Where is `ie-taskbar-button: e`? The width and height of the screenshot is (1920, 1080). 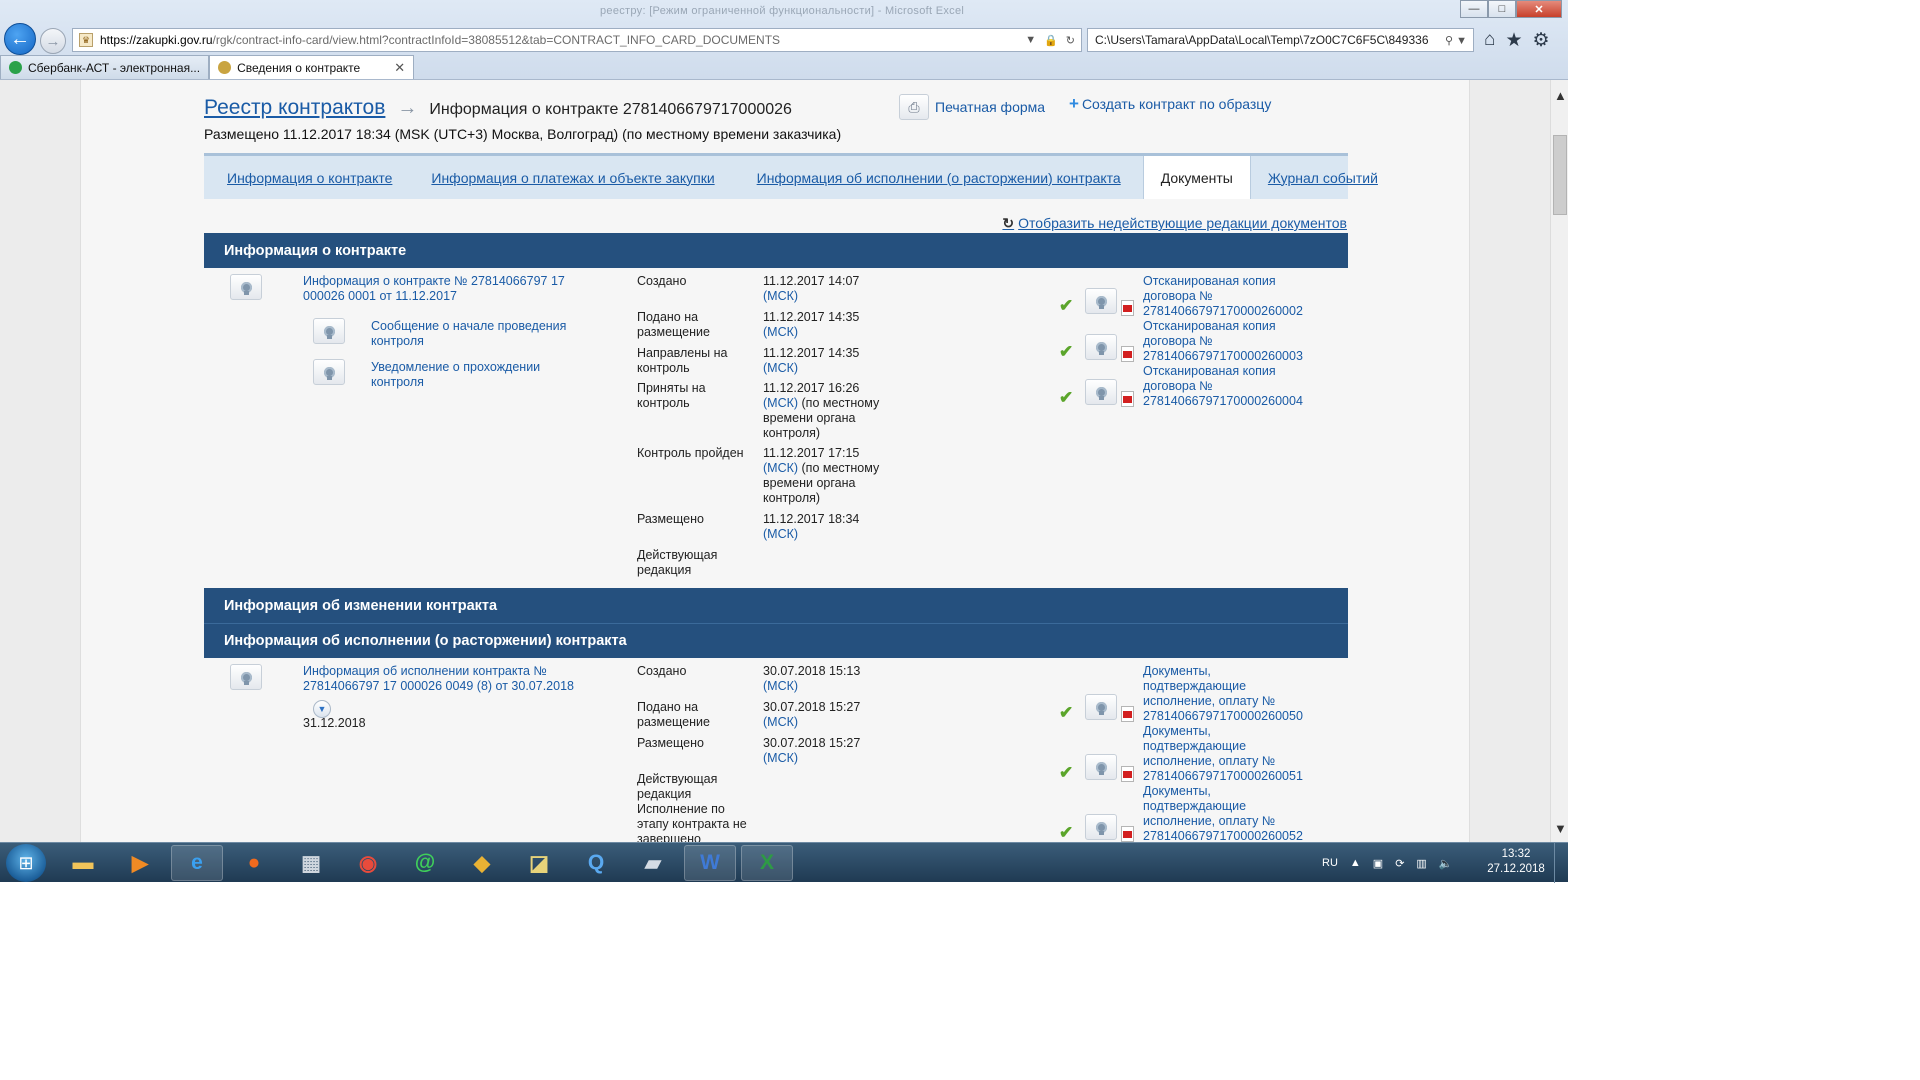
ie-taskbar-button: e is located at coordinates (197, 863).